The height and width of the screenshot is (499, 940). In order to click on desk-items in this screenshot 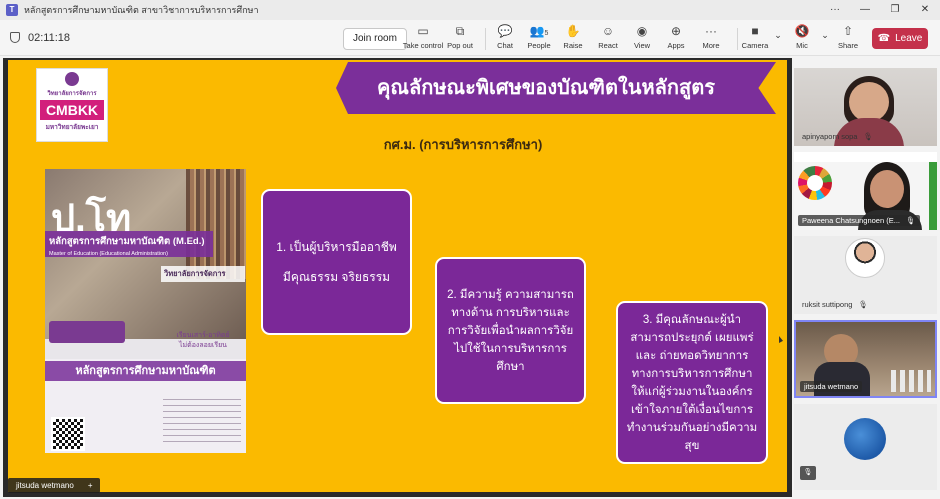, I will do `click(911, 381)`.